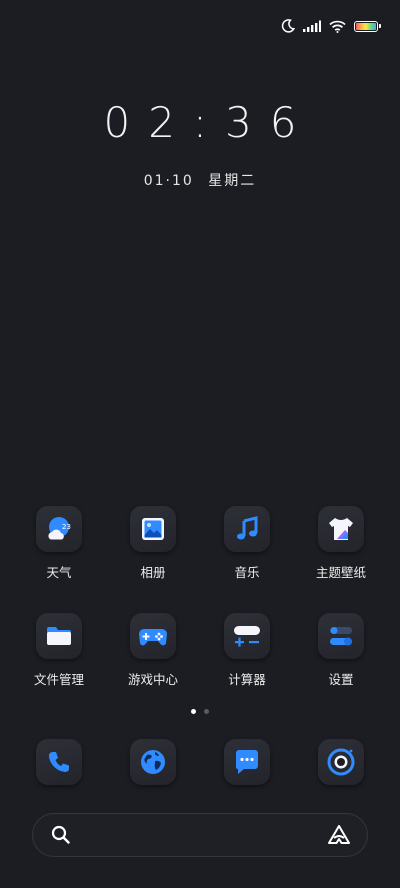  I want to click on dock-messages, so click(247, 762).